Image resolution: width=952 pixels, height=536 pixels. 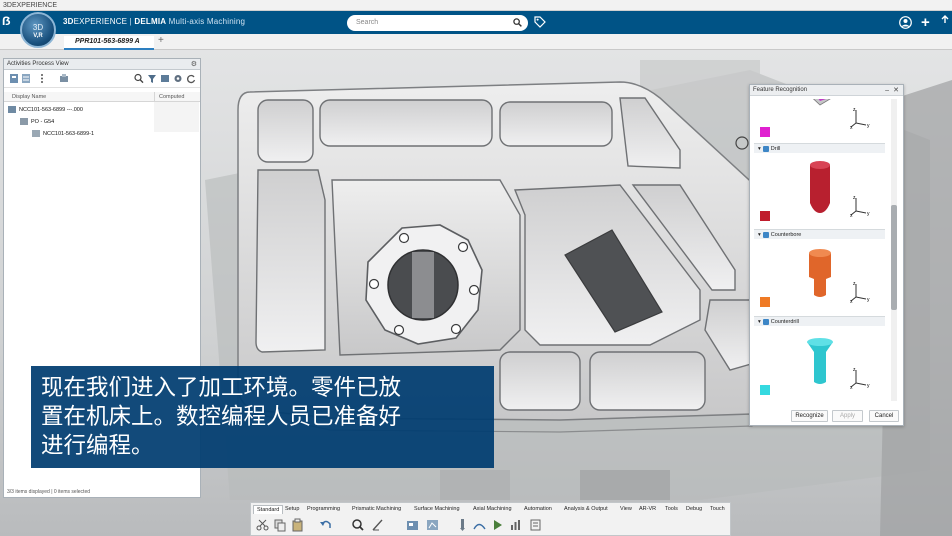 What do you see at coordinates (14, 78) in the screenshot?
I see `tree-view-icon` at bounding box center [14, 78].